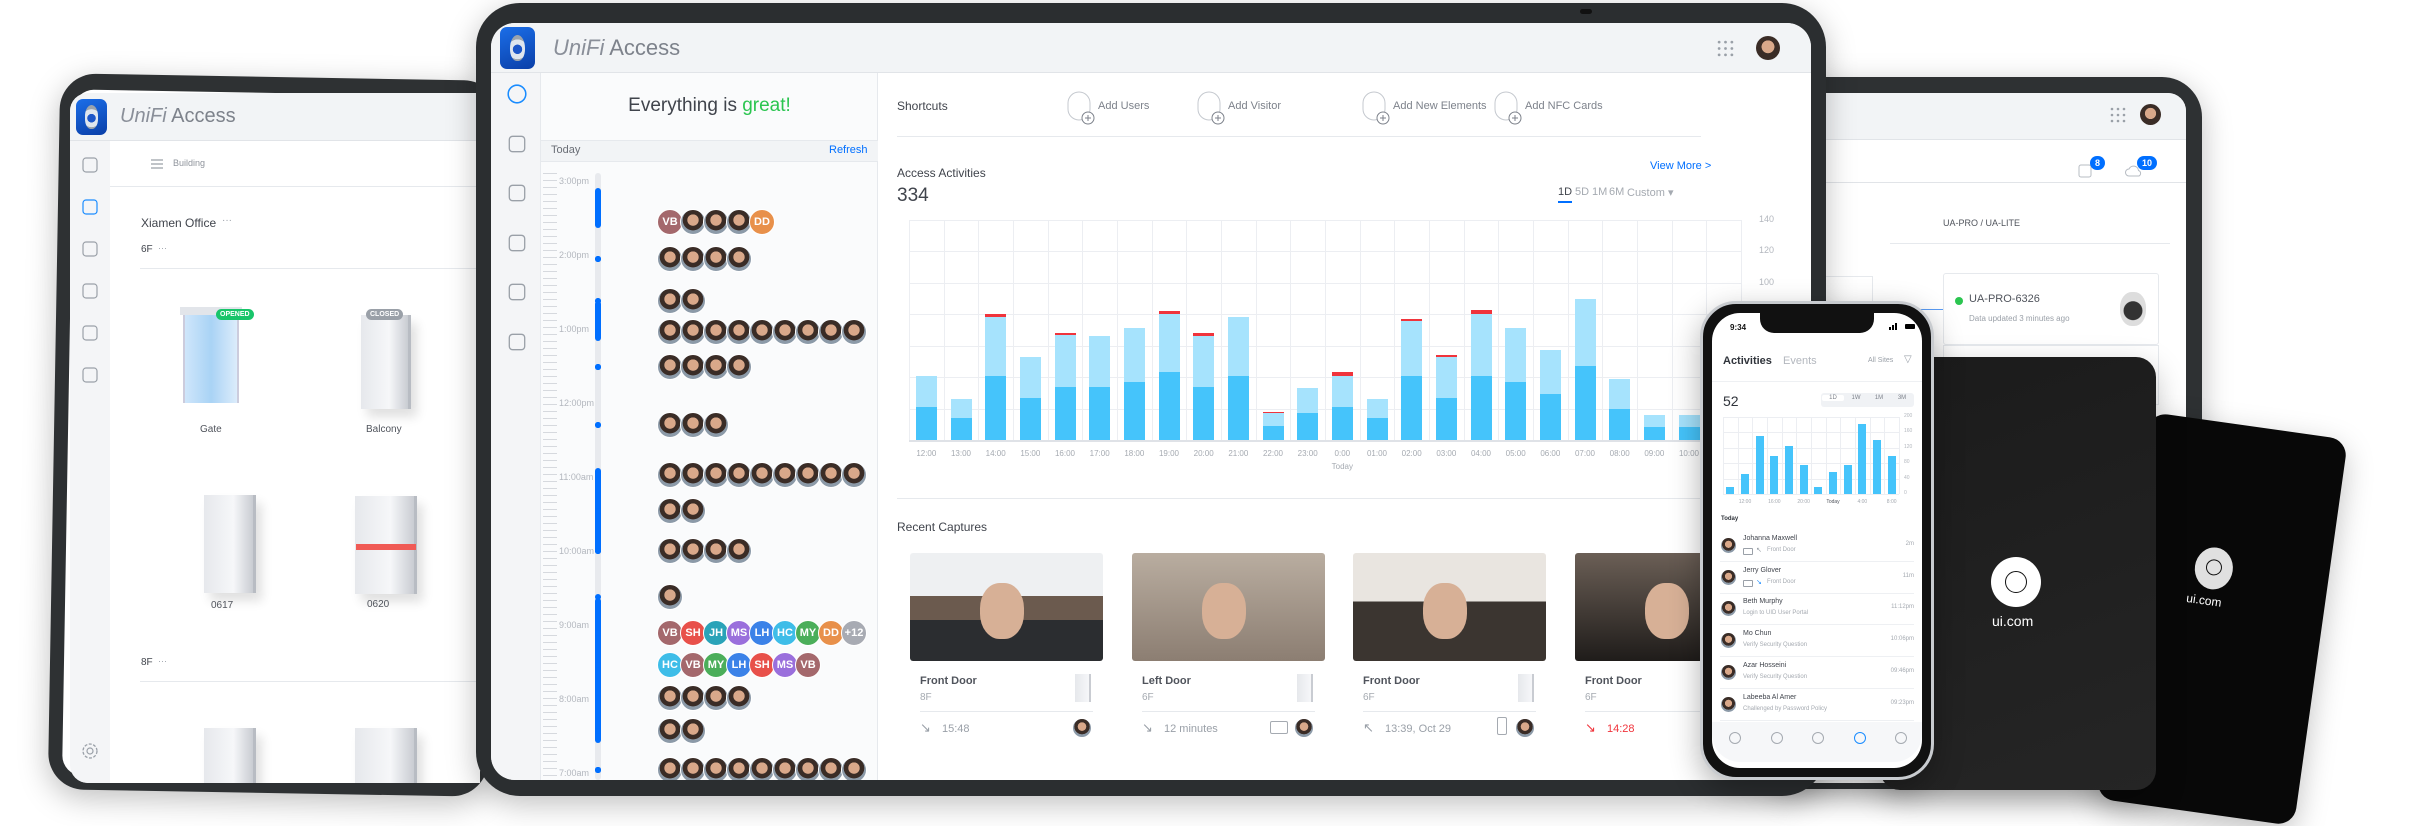  Describe the element at coordinates (854, 633) in the screenshot. I see `avatar-initials: +12` at that location.